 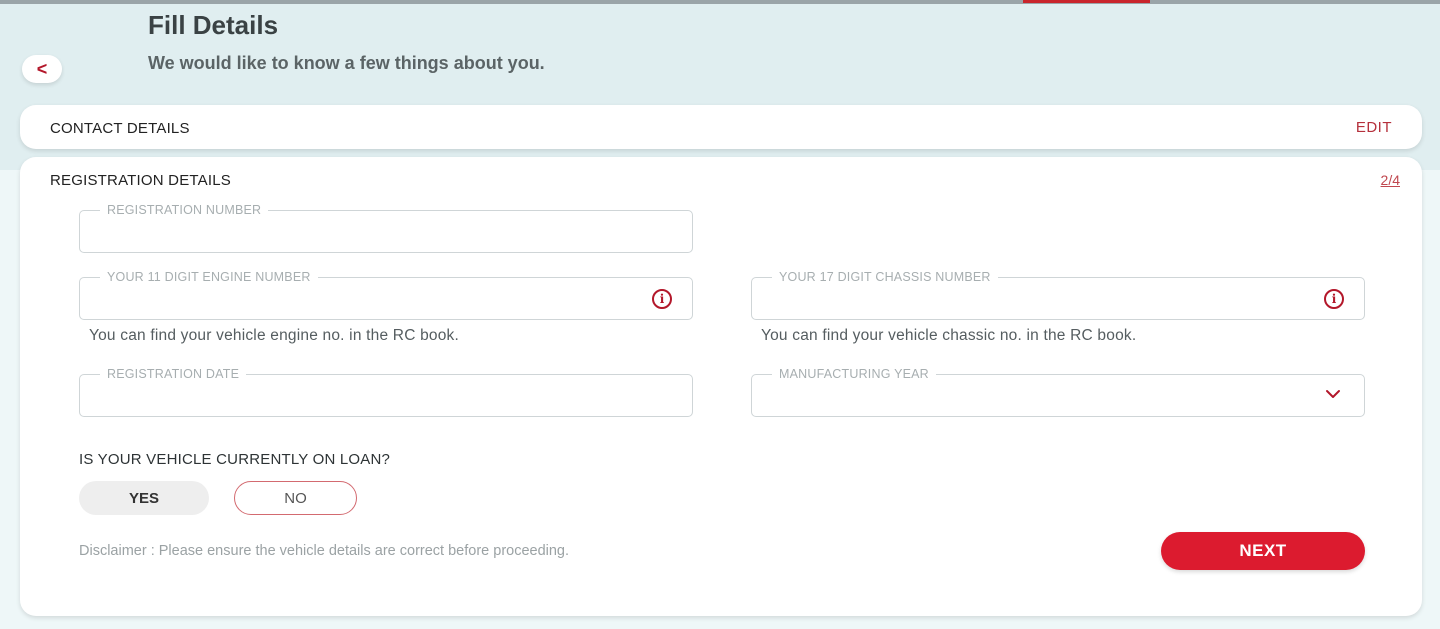 I want to click on registration-number-input, so click(x=370, y=232).